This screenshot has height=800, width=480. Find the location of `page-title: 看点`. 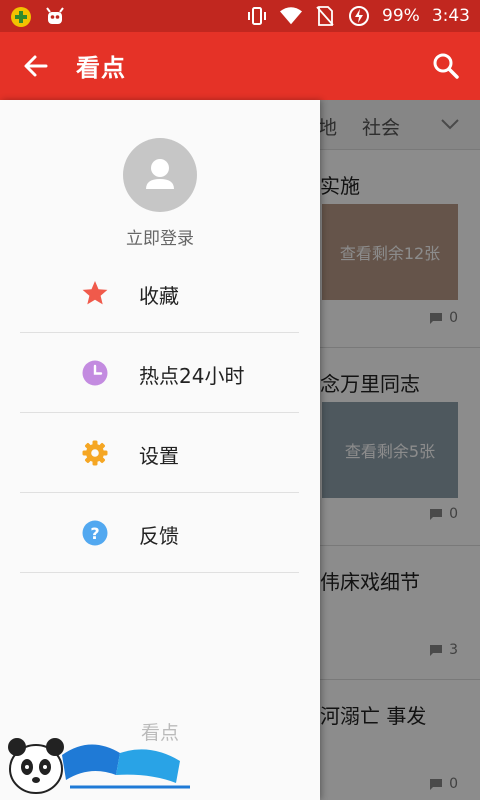

page-title: 看点 is located at coordinates (101, 68).